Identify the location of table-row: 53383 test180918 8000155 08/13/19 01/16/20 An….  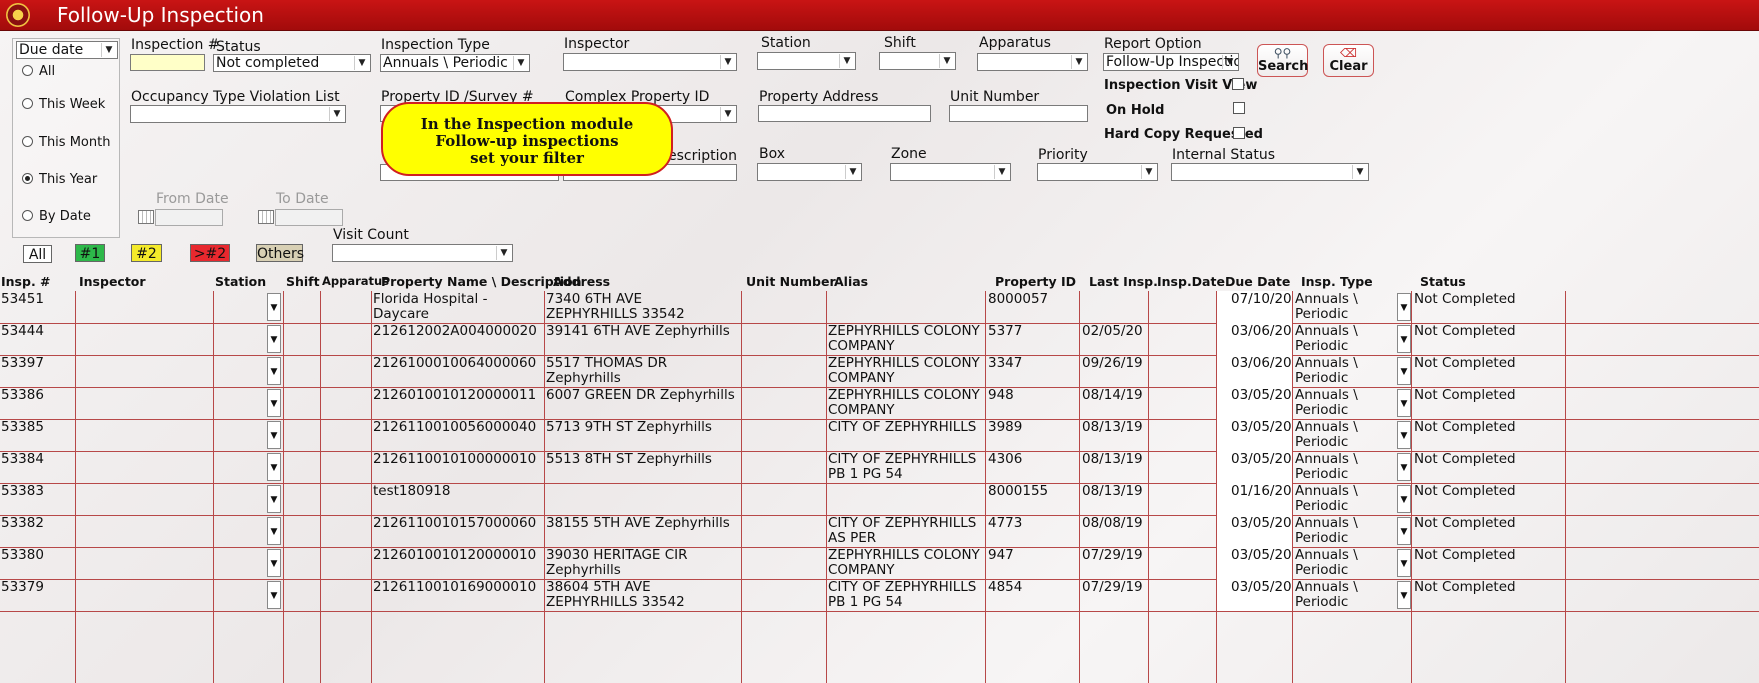
(879, 499).